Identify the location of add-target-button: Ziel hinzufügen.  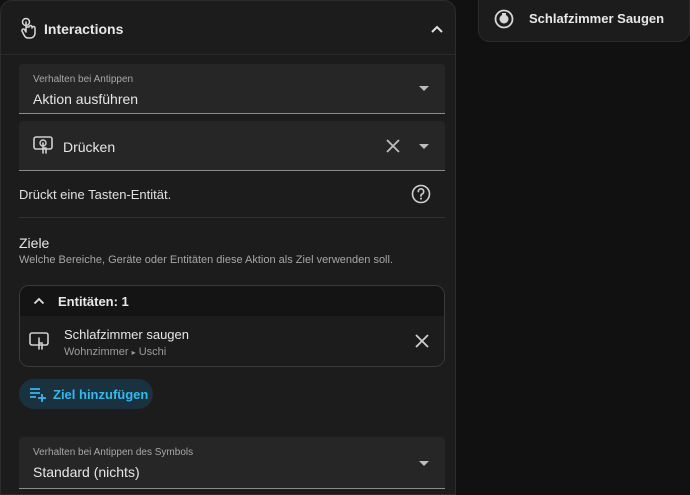
(86, 394).